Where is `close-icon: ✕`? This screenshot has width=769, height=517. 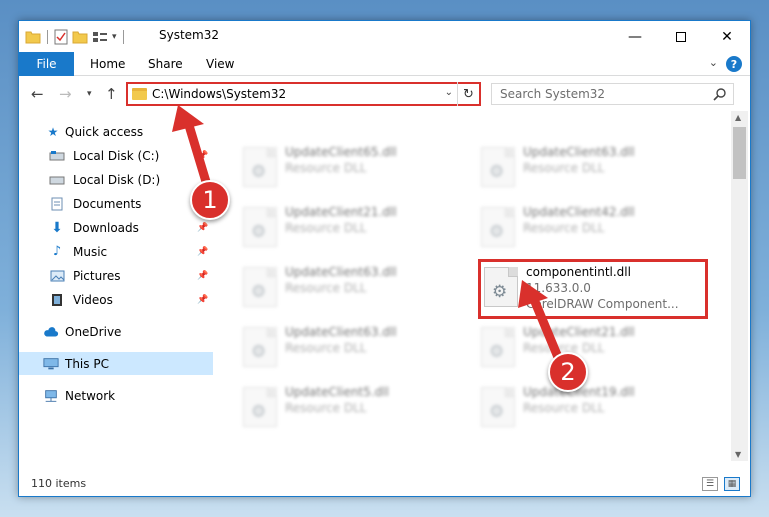
close-icon: ✕ is located at coordinates (727, 36).